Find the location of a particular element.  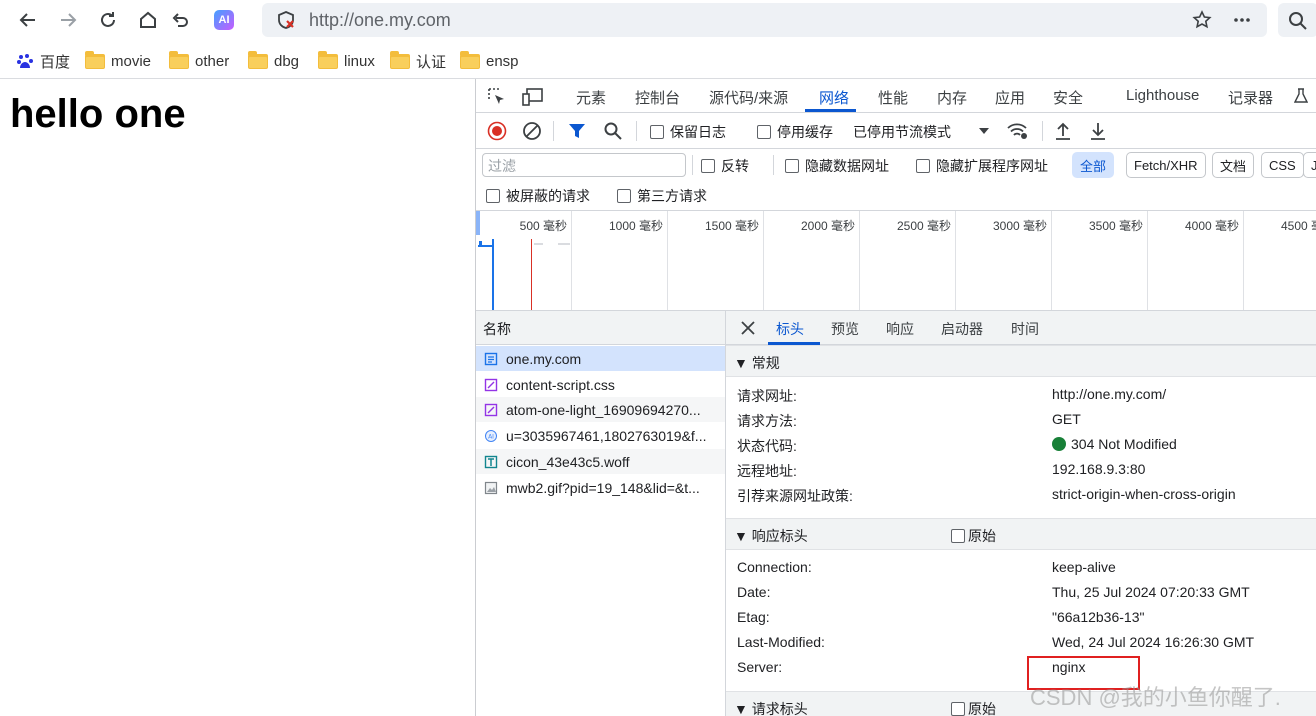

tab-memory: 内存 is located at coordinates (952, 97).